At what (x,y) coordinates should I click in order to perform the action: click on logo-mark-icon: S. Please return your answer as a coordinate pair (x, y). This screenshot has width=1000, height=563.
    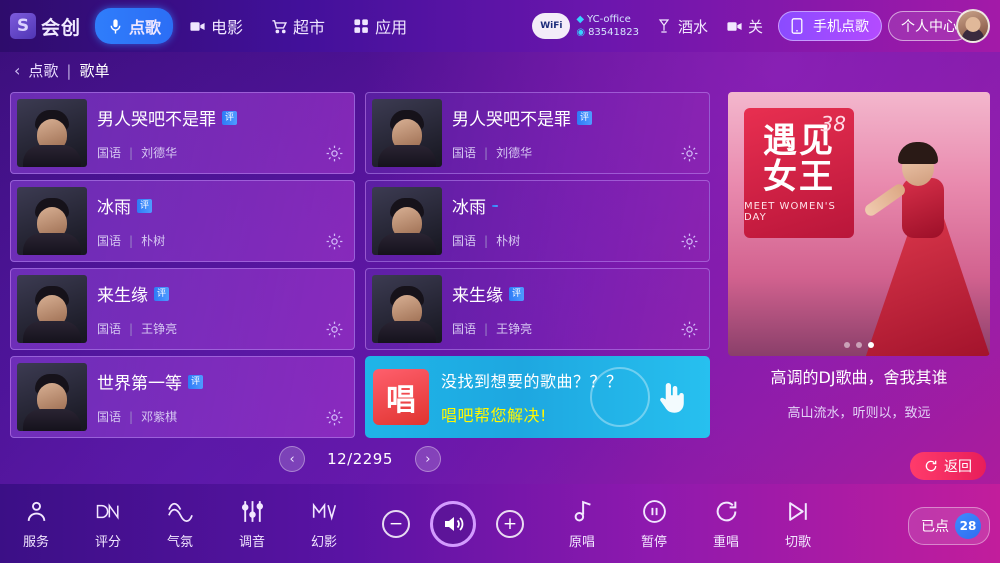
    Looking at the image, I should click on (23, 26).